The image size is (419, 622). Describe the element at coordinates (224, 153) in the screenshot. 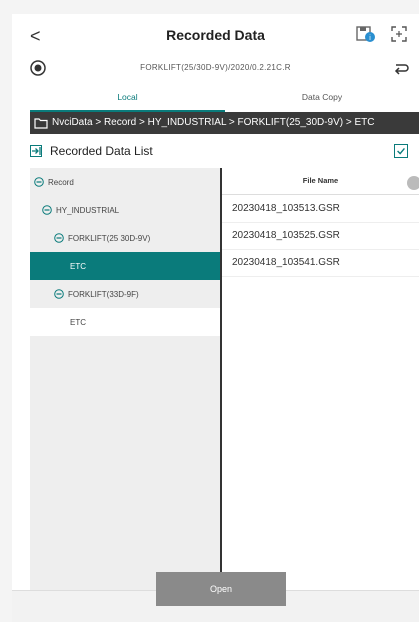

I see `list-header: Recorded Data List` at that location.